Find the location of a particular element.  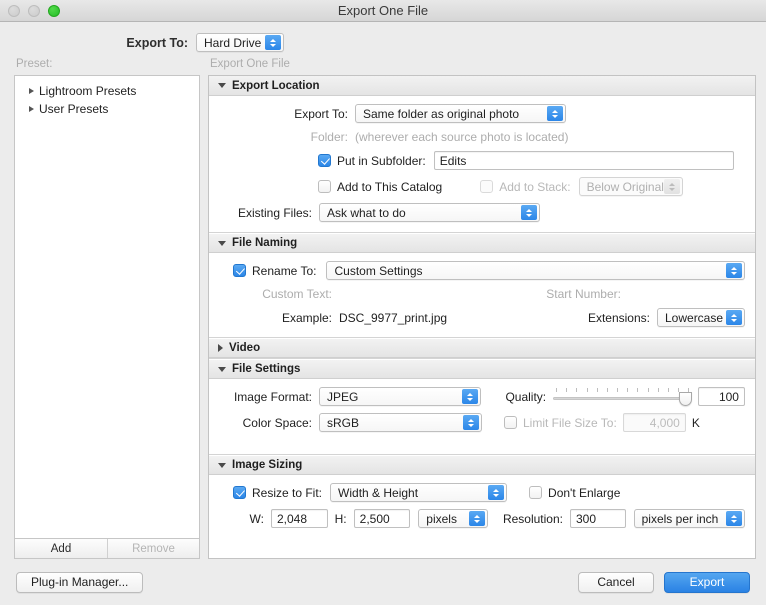

limit-file-size-input: 4,000 is located at coordinates (654, 422).